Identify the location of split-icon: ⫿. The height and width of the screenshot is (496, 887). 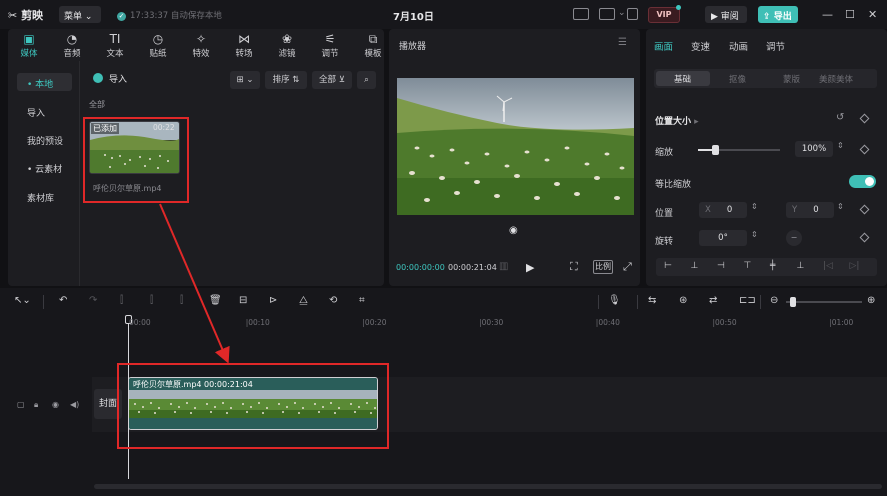
(121, 300).